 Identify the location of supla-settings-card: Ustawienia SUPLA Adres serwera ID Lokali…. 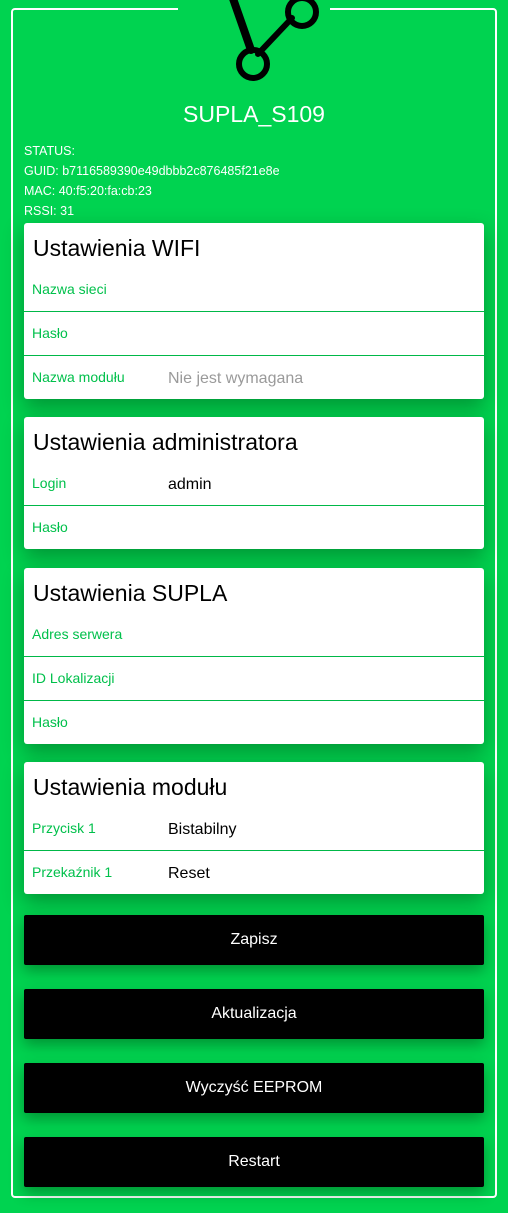
(254, 656).